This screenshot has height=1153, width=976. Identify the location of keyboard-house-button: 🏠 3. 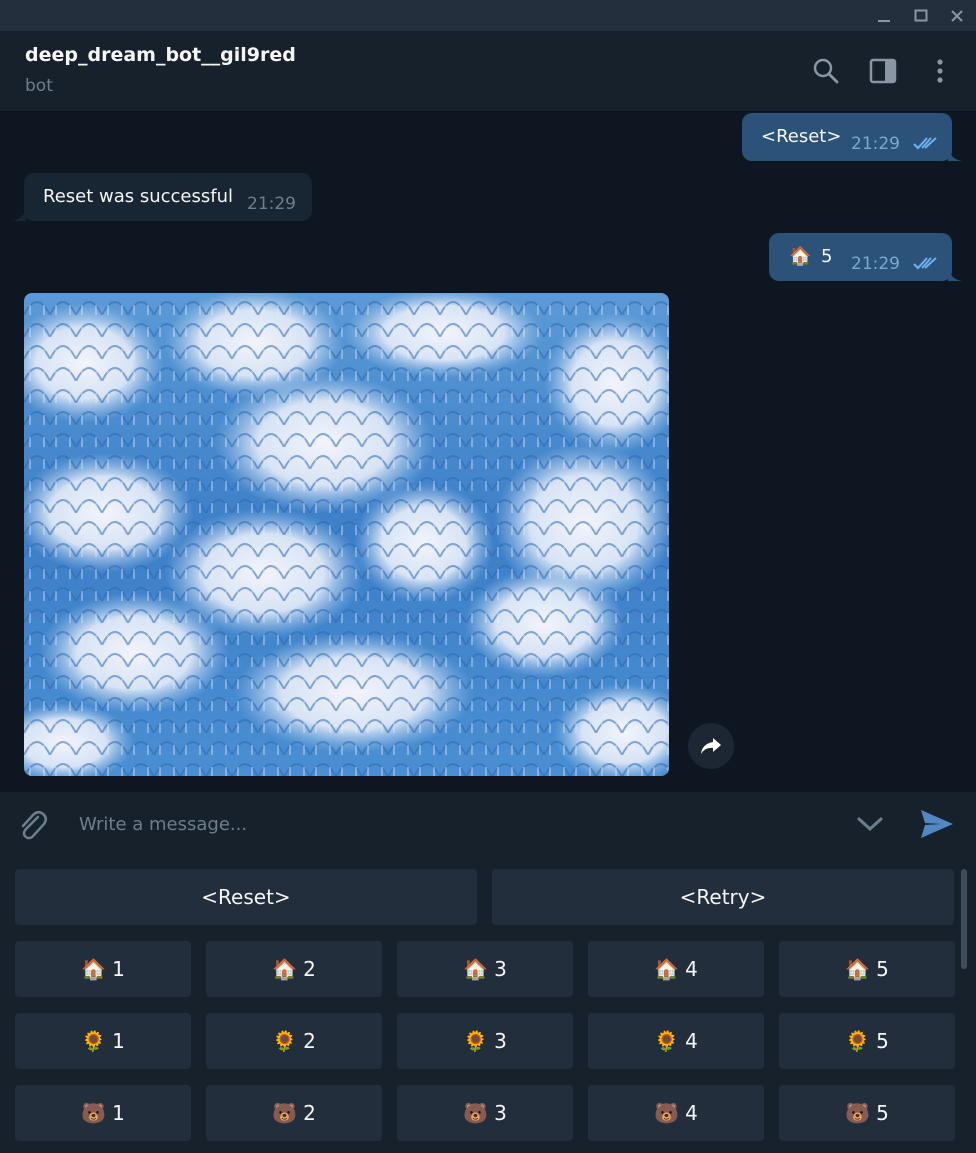
(485, 969).